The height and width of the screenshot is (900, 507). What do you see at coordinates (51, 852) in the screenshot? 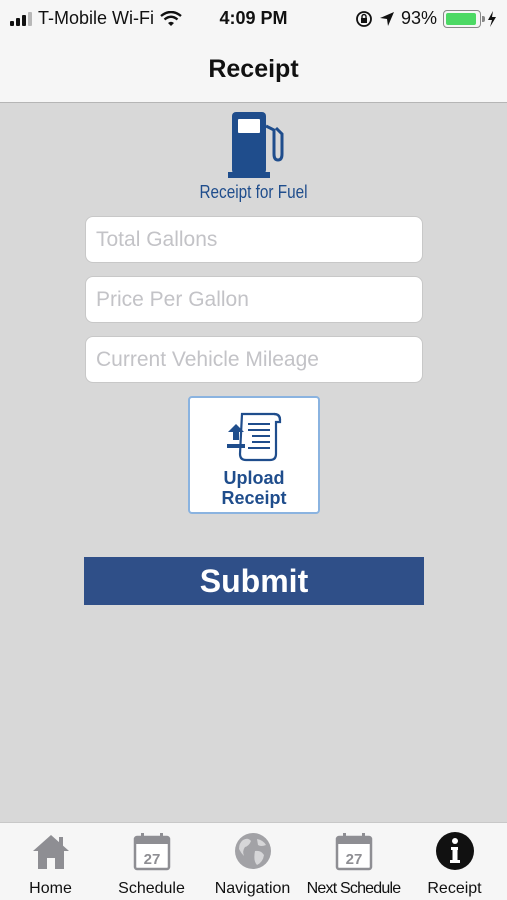
I see `home-icon` at bounding box center [51, 852].